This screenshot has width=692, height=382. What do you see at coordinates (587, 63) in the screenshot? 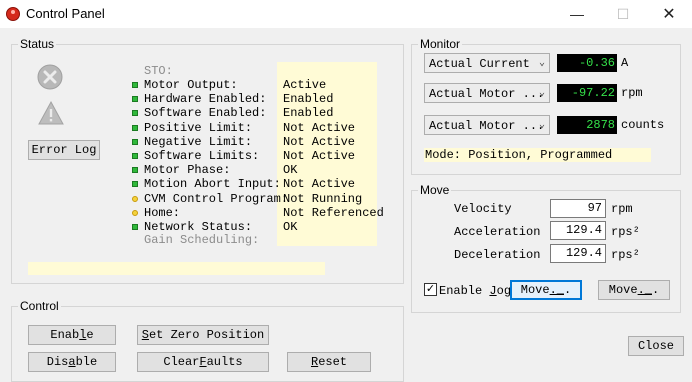
I see `monitor-value-1: -0.36` at bounding box center [587, 63].